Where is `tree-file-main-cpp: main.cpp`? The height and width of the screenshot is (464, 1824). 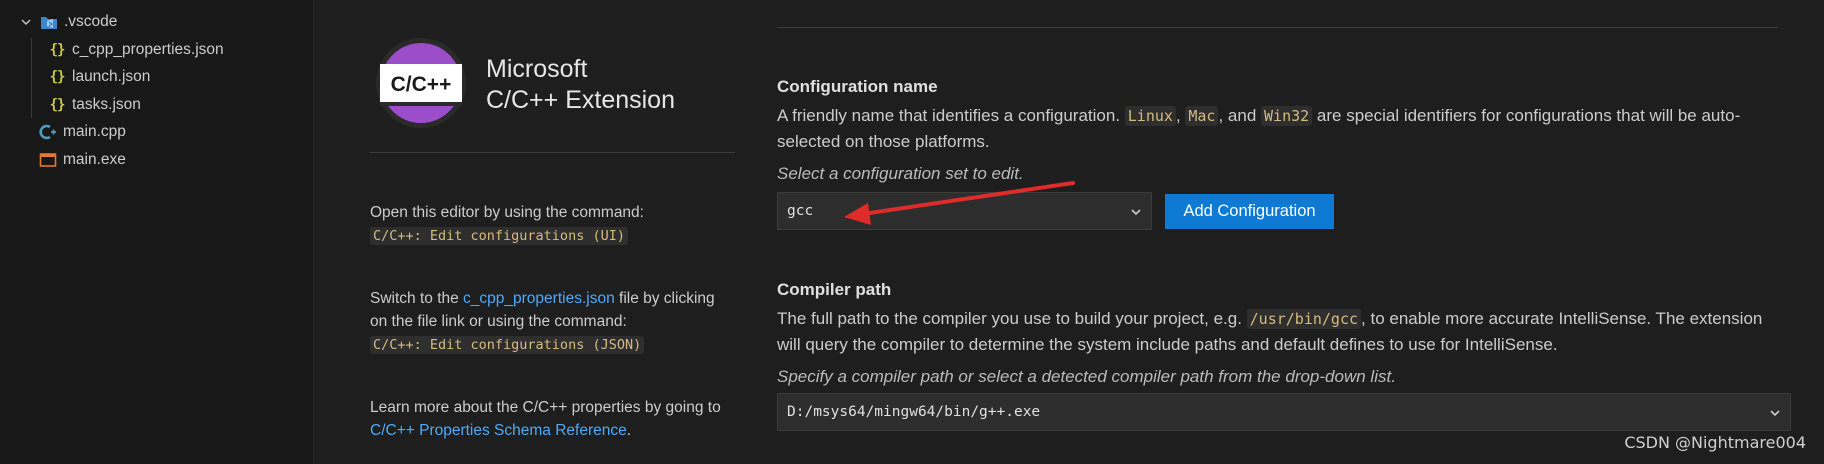 tree-file-main-cpp: main.cpp is located at coordinates (82, 132).